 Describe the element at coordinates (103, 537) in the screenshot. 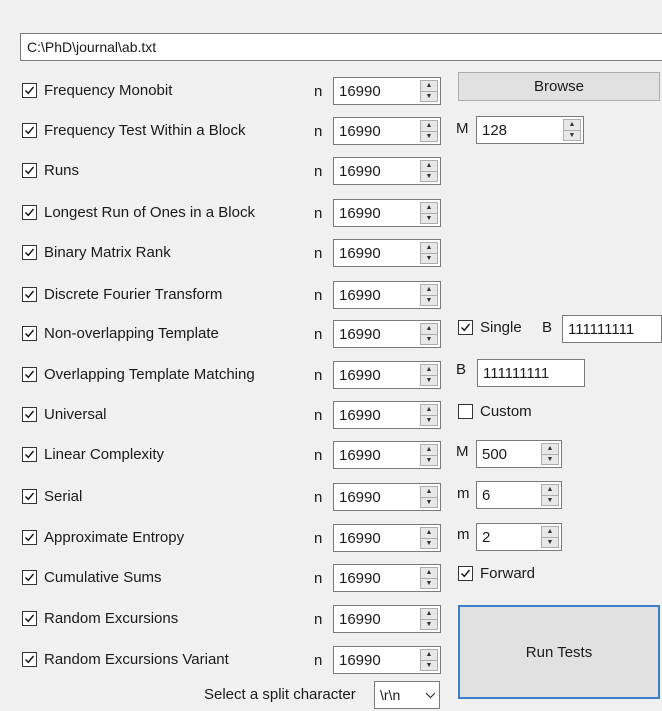

I see `test-option: Approximate Entropy` at that location.